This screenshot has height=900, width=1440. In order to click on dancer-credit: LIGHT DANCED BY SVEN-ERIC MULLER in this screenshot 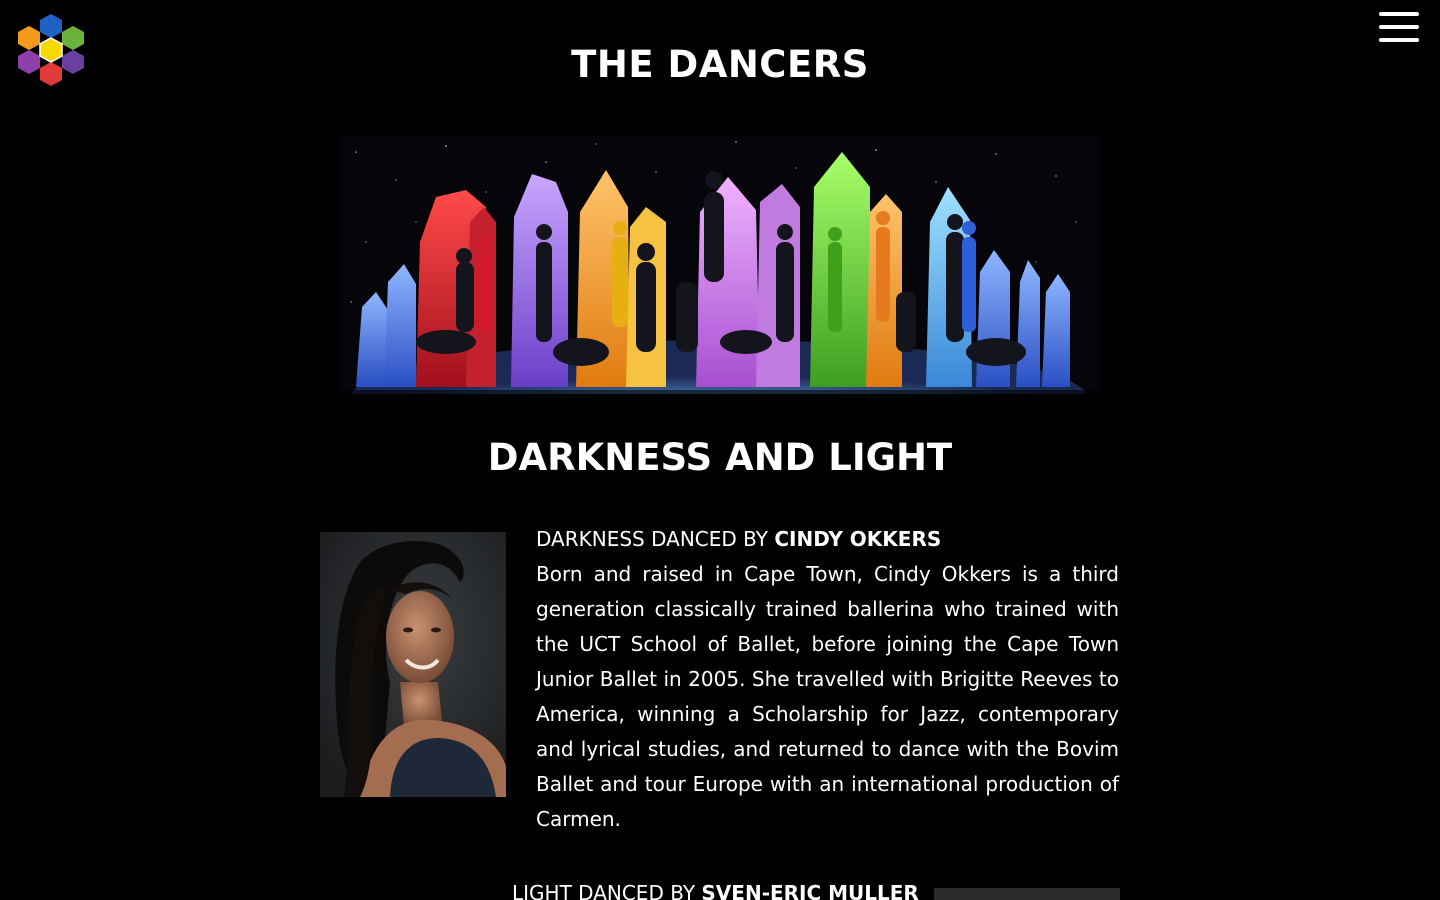, I will do `click(715, 888)`.